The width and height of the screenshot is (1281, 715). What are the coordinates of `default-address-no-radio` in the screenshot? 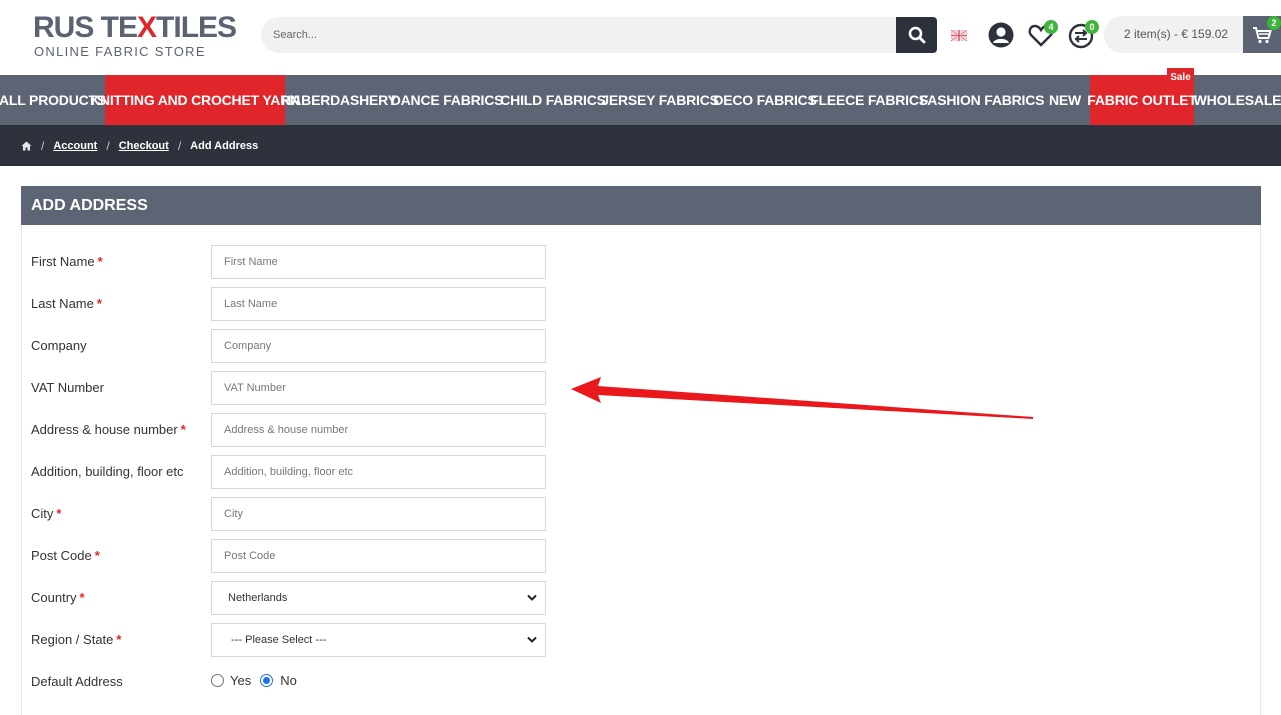 It's located at (267, 680).